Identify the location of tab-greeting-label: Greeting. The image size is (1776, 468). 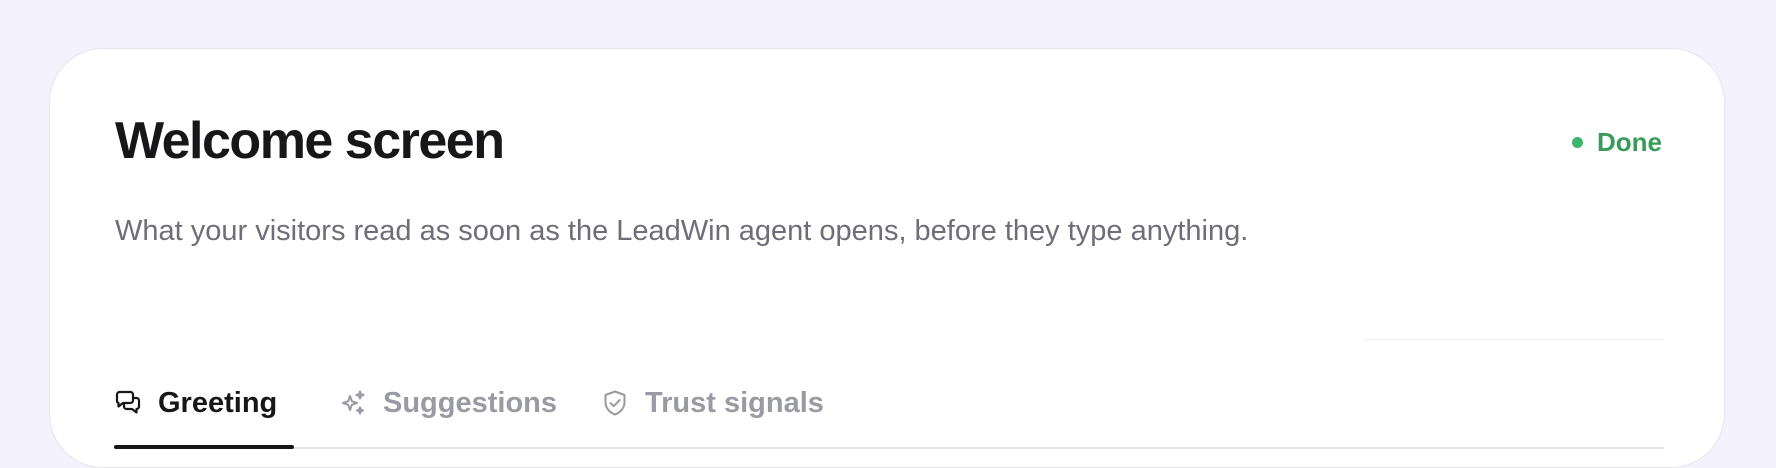
(218, 403).